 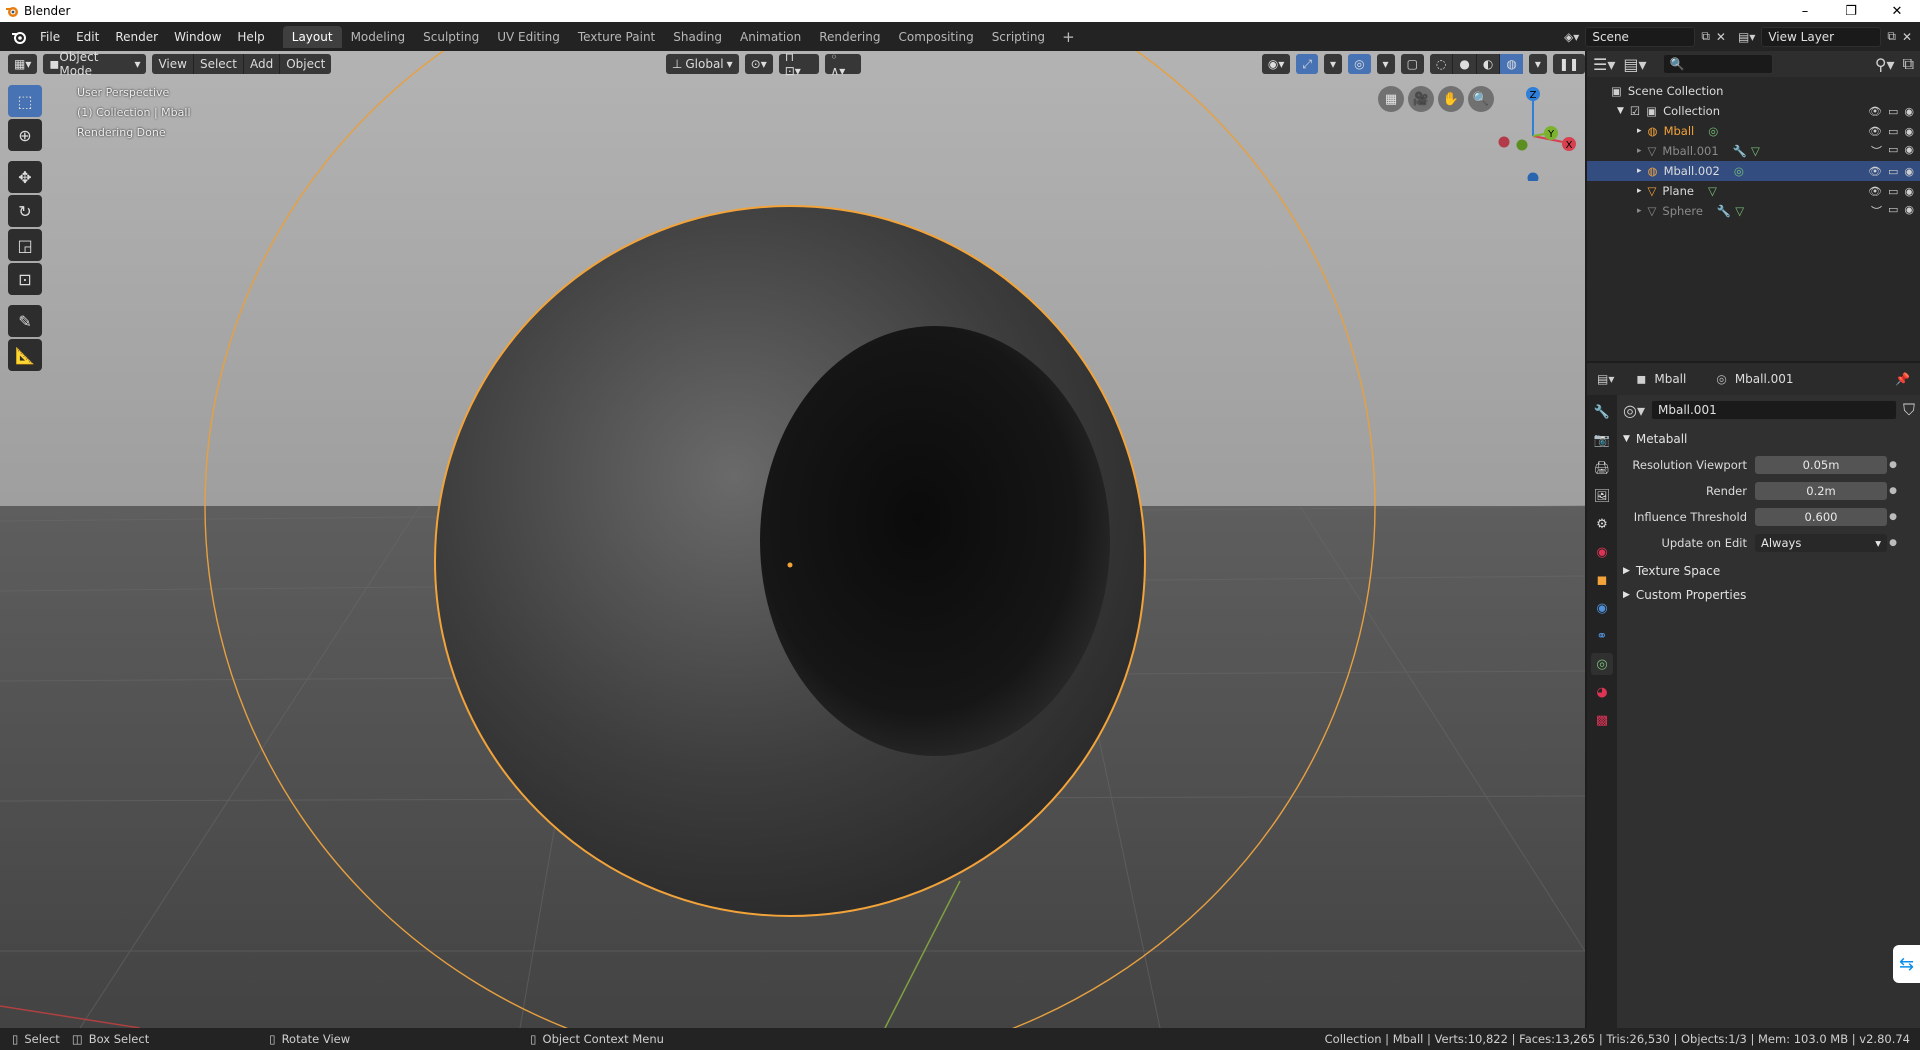 What do you see at coordinates (1721, 37) in the screenshot?
I see `delete-scene-icon: ✕` at bounding box center [1721, 37].